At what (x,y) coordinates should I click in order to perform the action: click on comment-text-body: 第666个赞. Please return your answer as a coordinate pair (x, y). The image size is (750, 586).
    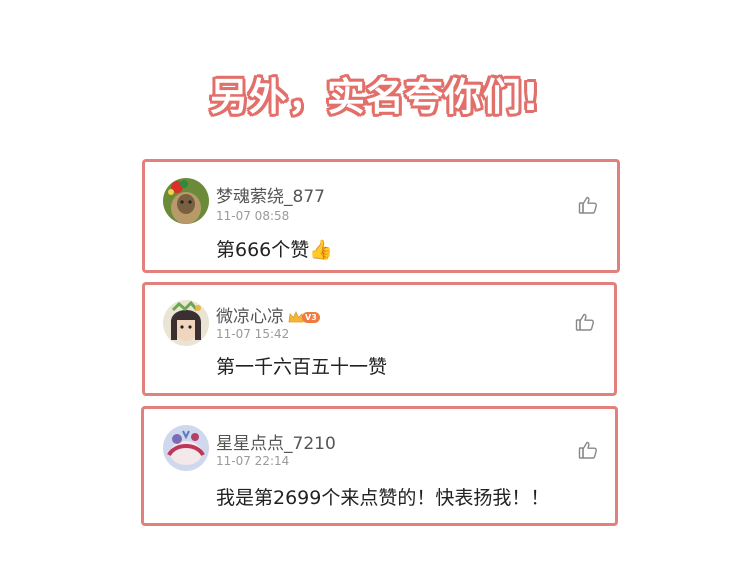
    Looking at the image, I should click on (263, 250).